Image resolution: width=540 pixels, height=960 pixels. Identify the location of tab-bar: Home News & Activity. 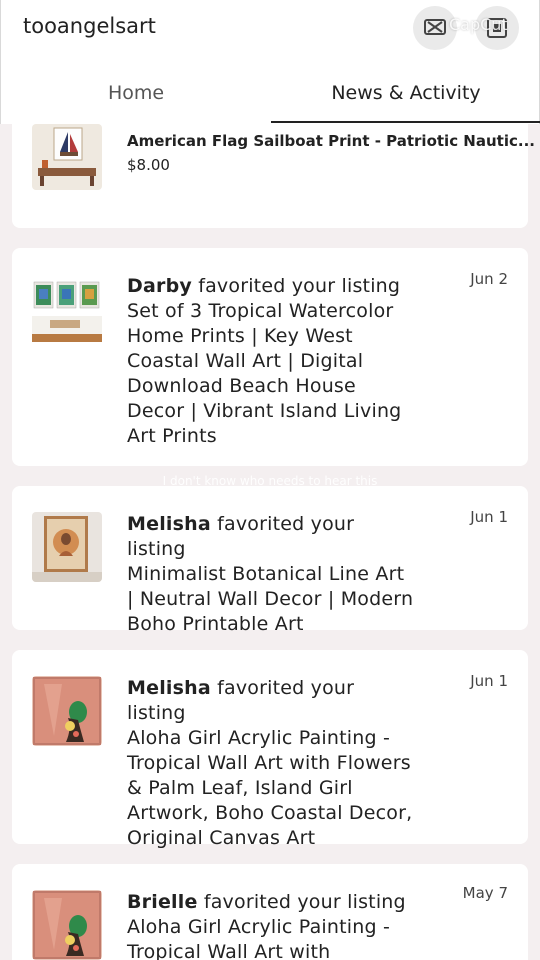
(270, 94).